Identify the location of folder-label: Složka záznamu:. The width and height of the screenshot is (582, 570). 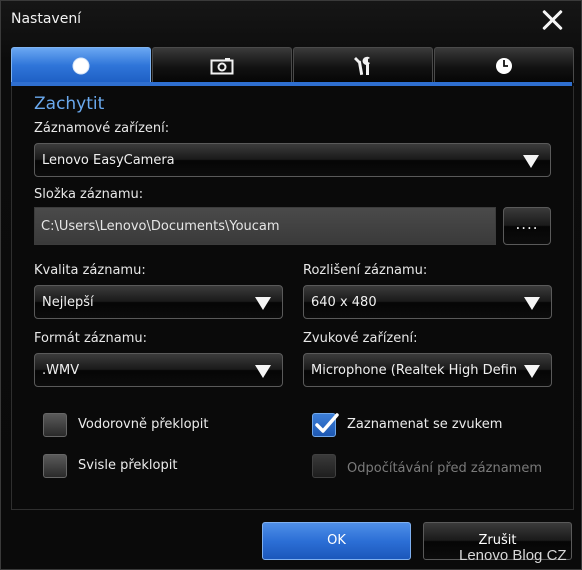
(89, 194).